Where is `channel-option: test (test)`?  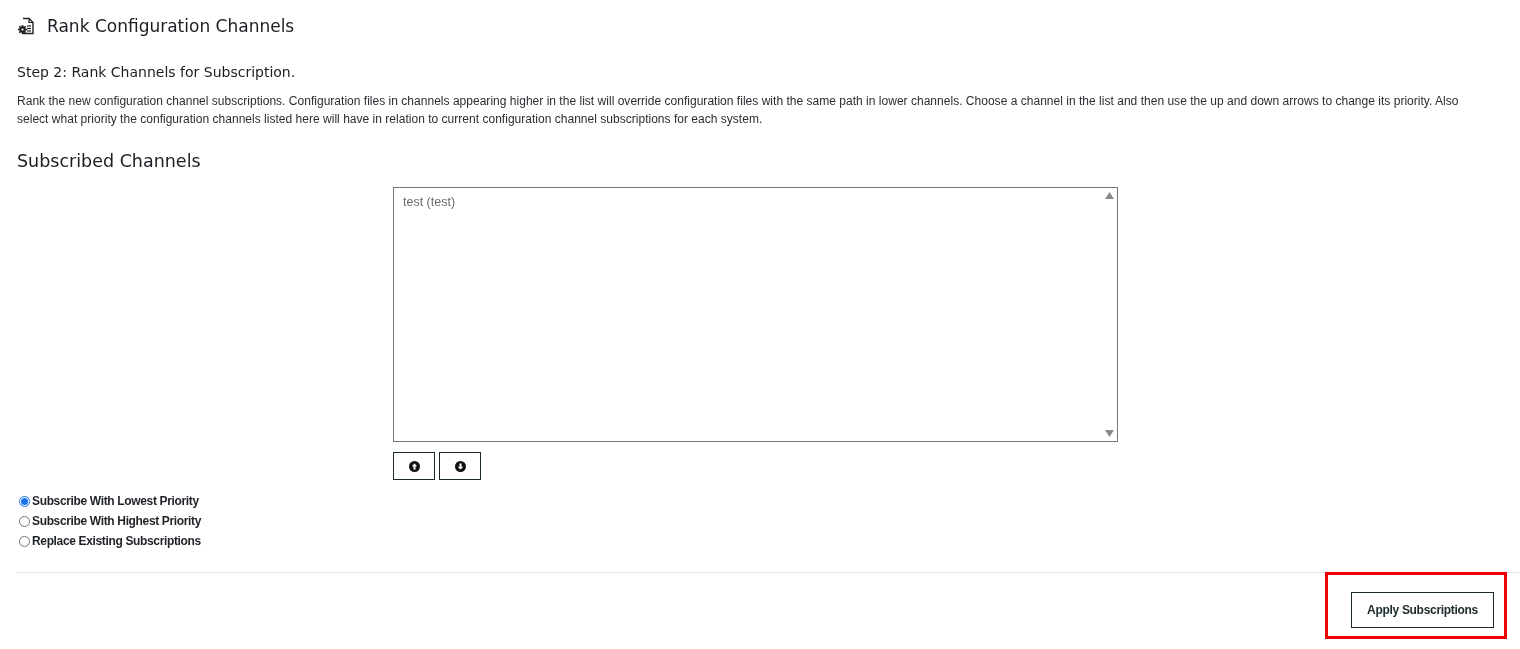 channel-option: test (test) is located at coordinates (429, 202).